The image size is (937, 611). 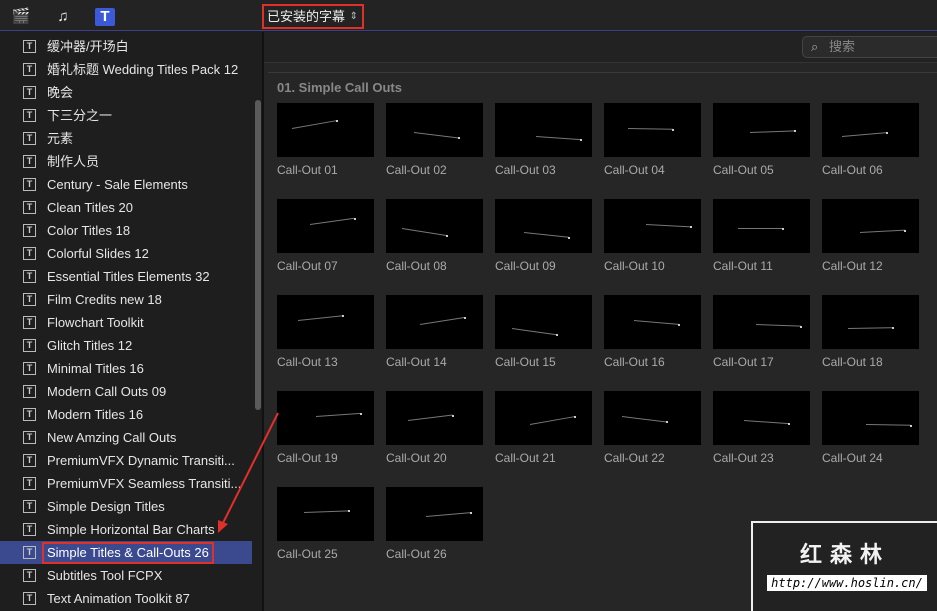 I want to click on sidebar-item: T Minimal Titles 16, so click(x=126, y=368).